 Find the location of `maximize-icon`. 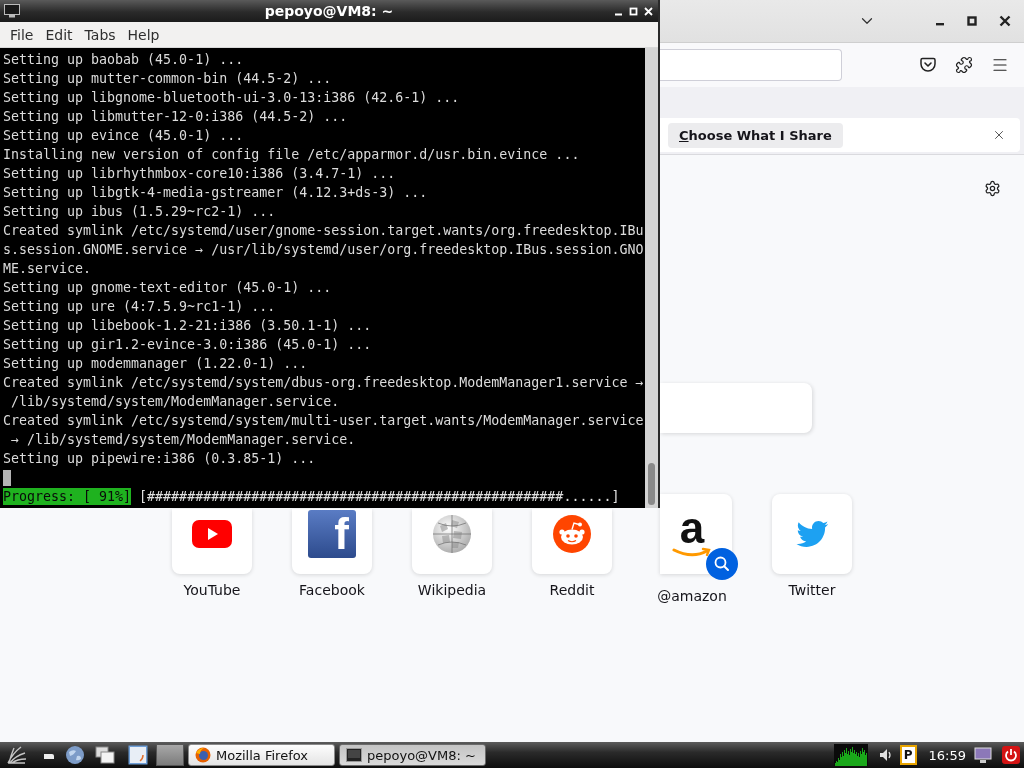

maximize-icon is located at coordinates (972, 21).